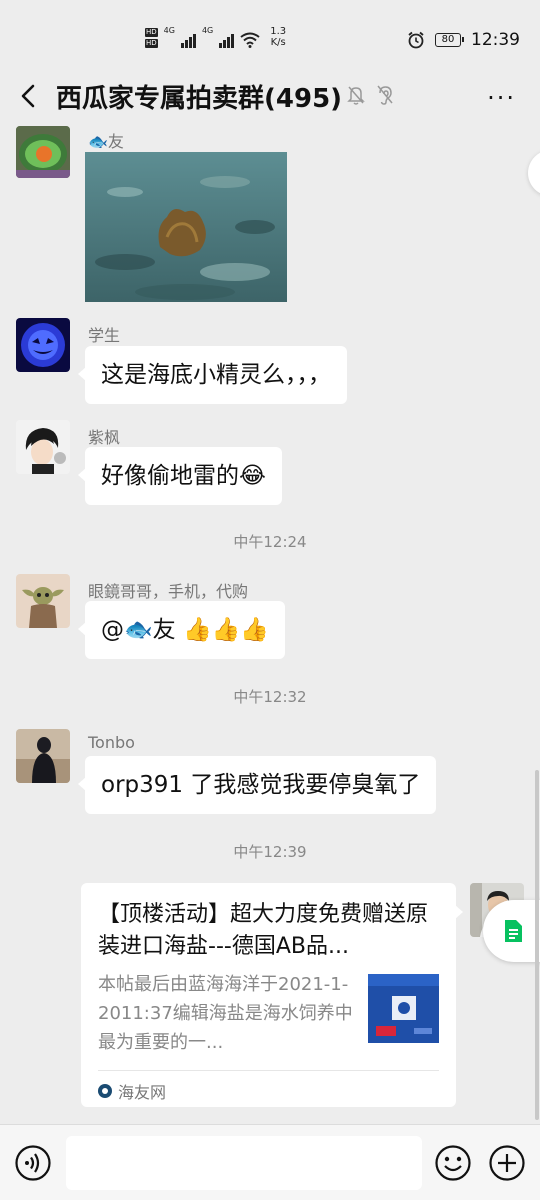  What do you see at coordinates (151, 32) in the screenshot?
I see `hd-badge-1: HD` at bounding box center [151, 32].